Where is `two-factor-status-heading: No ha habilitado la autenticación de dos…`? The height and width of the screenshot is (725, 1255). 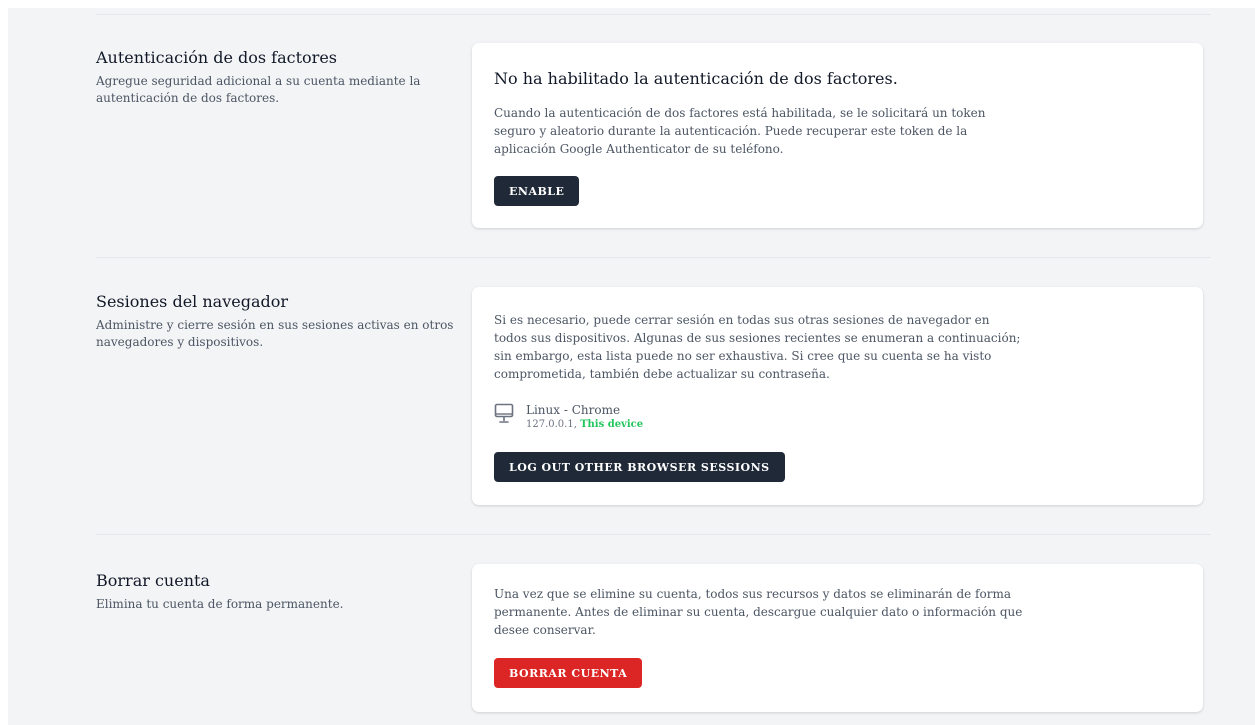 two-factor-status-heading: No ha habilitado la autenticación de dos… is located at coordinates (696, 78).